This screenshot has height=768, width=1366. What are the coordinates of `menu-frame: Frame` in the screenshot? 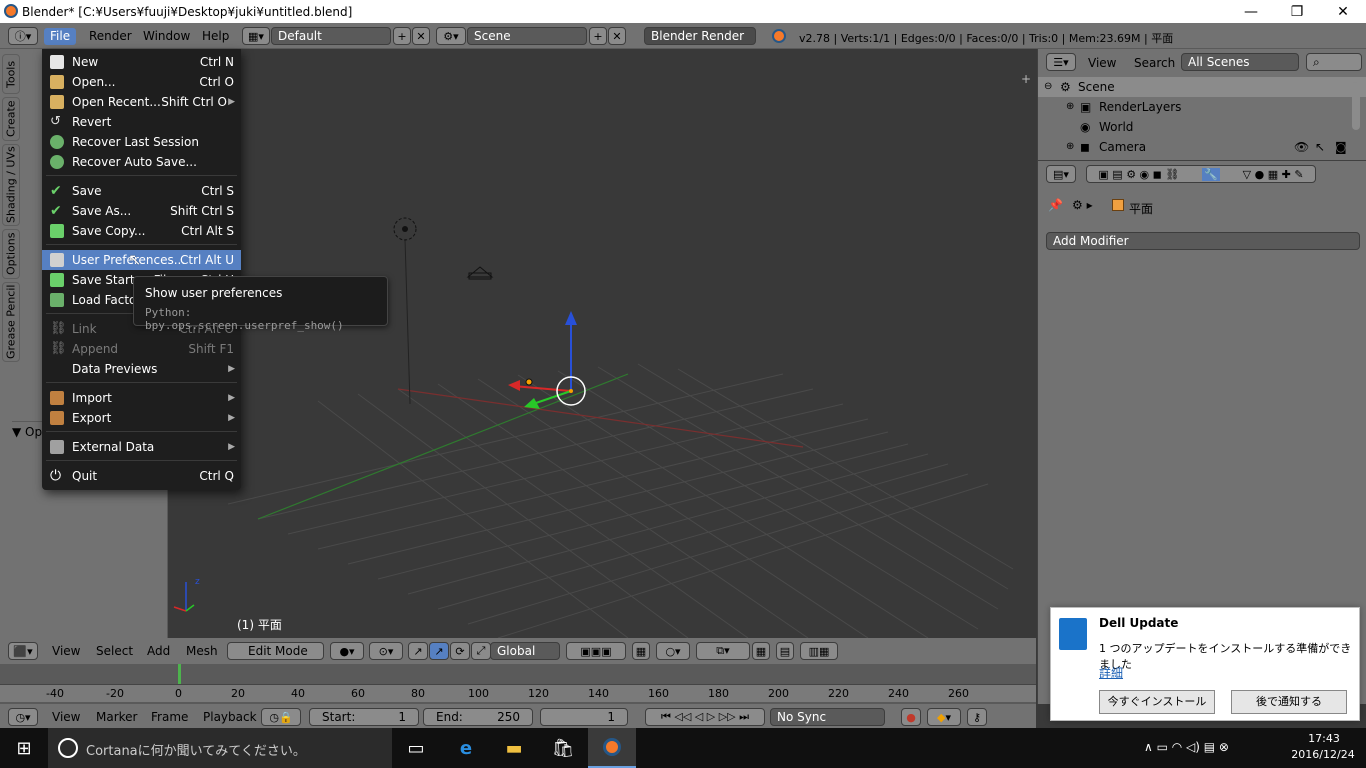 It's located at (169, 717).